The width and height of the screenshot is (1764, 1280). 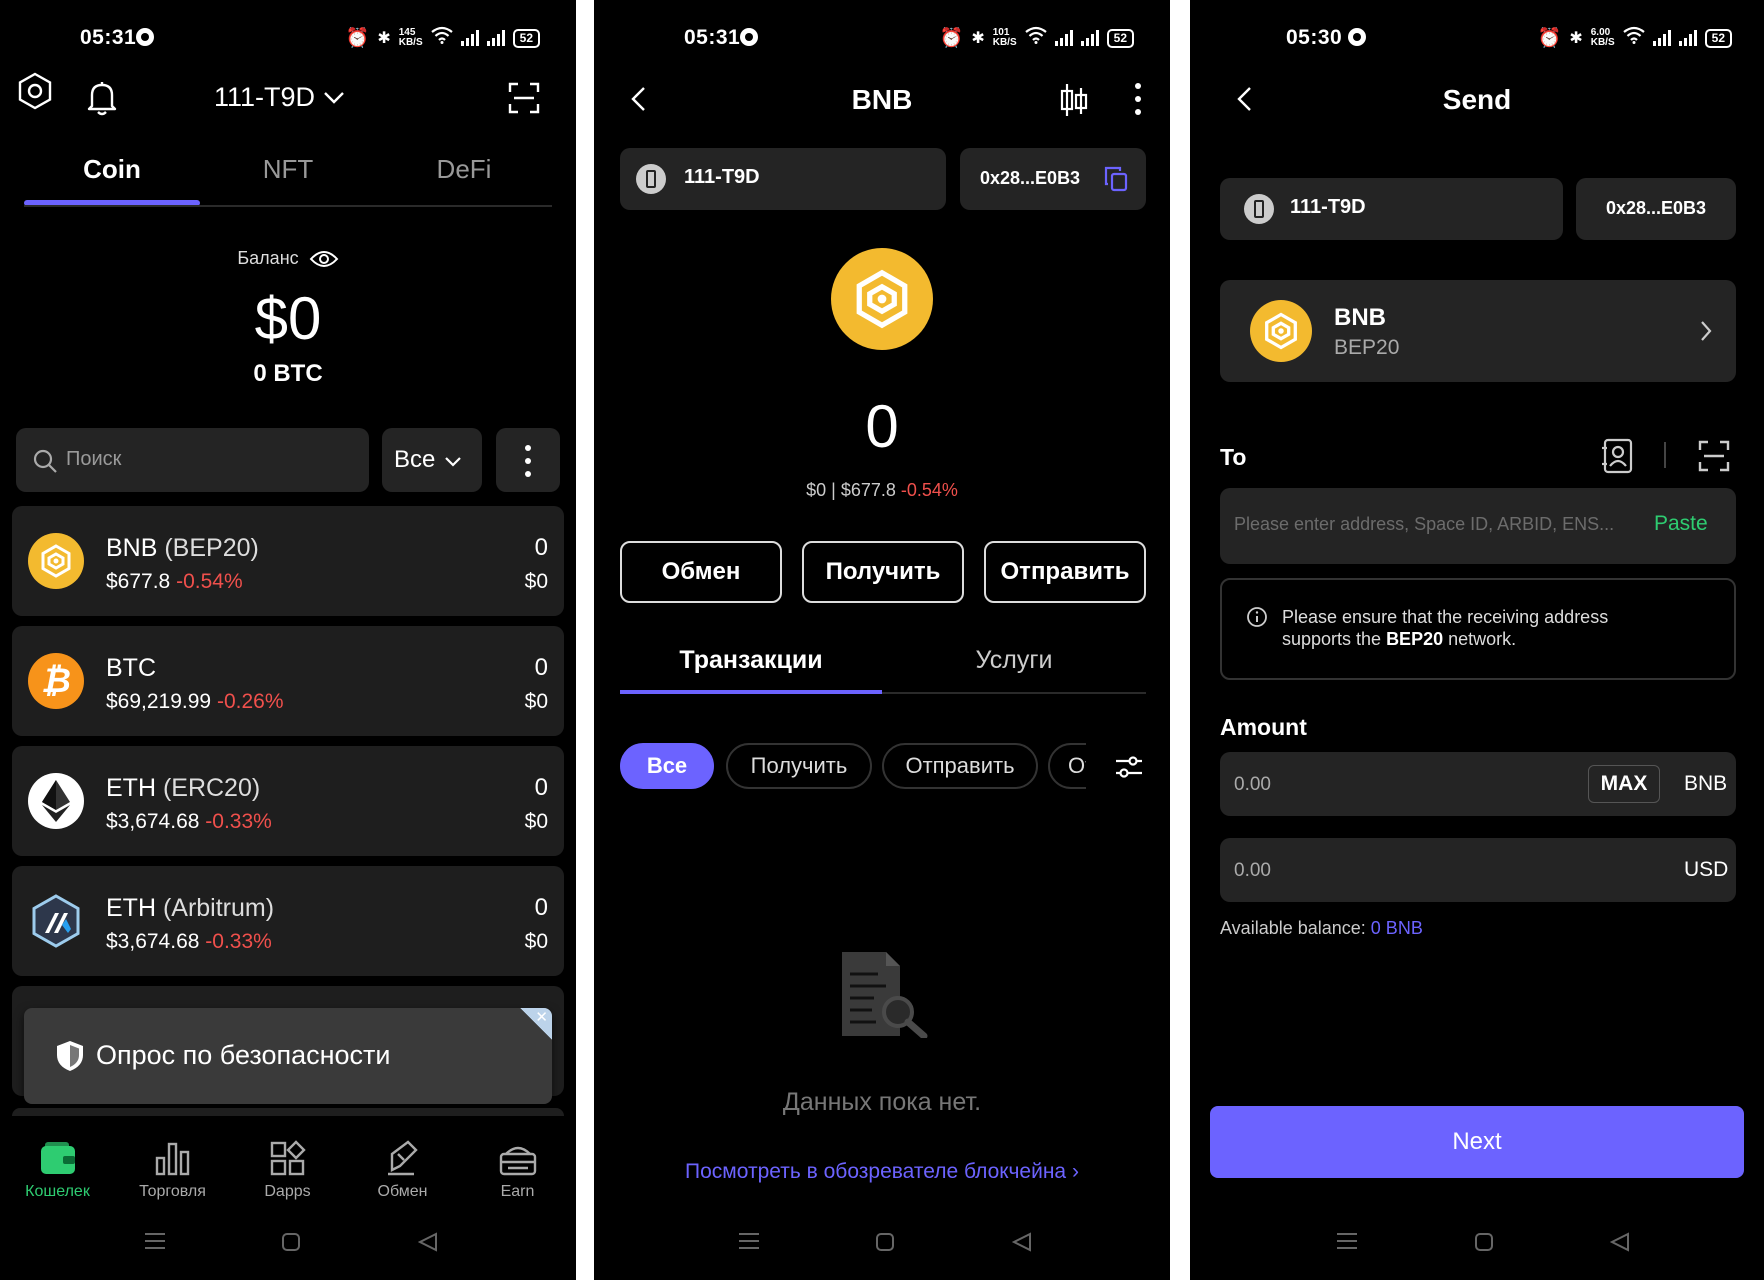 I want to click on tab-services: Услуги, so click(x=1014, y=660).